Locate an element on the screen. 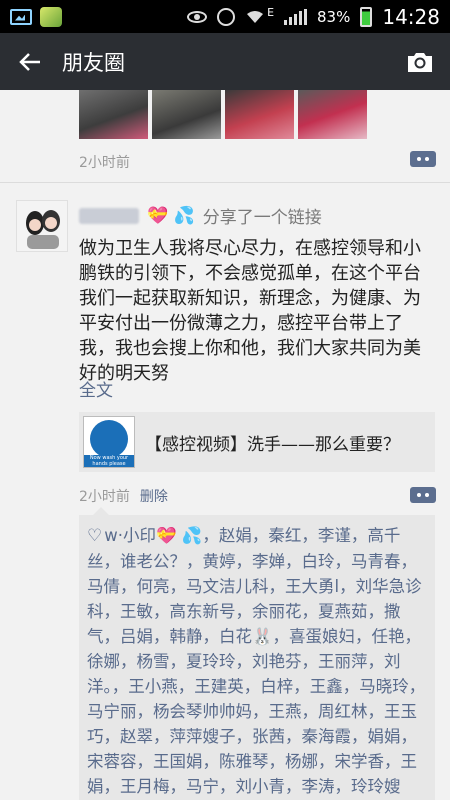  network-type: E is located at coordinates (271, 12).